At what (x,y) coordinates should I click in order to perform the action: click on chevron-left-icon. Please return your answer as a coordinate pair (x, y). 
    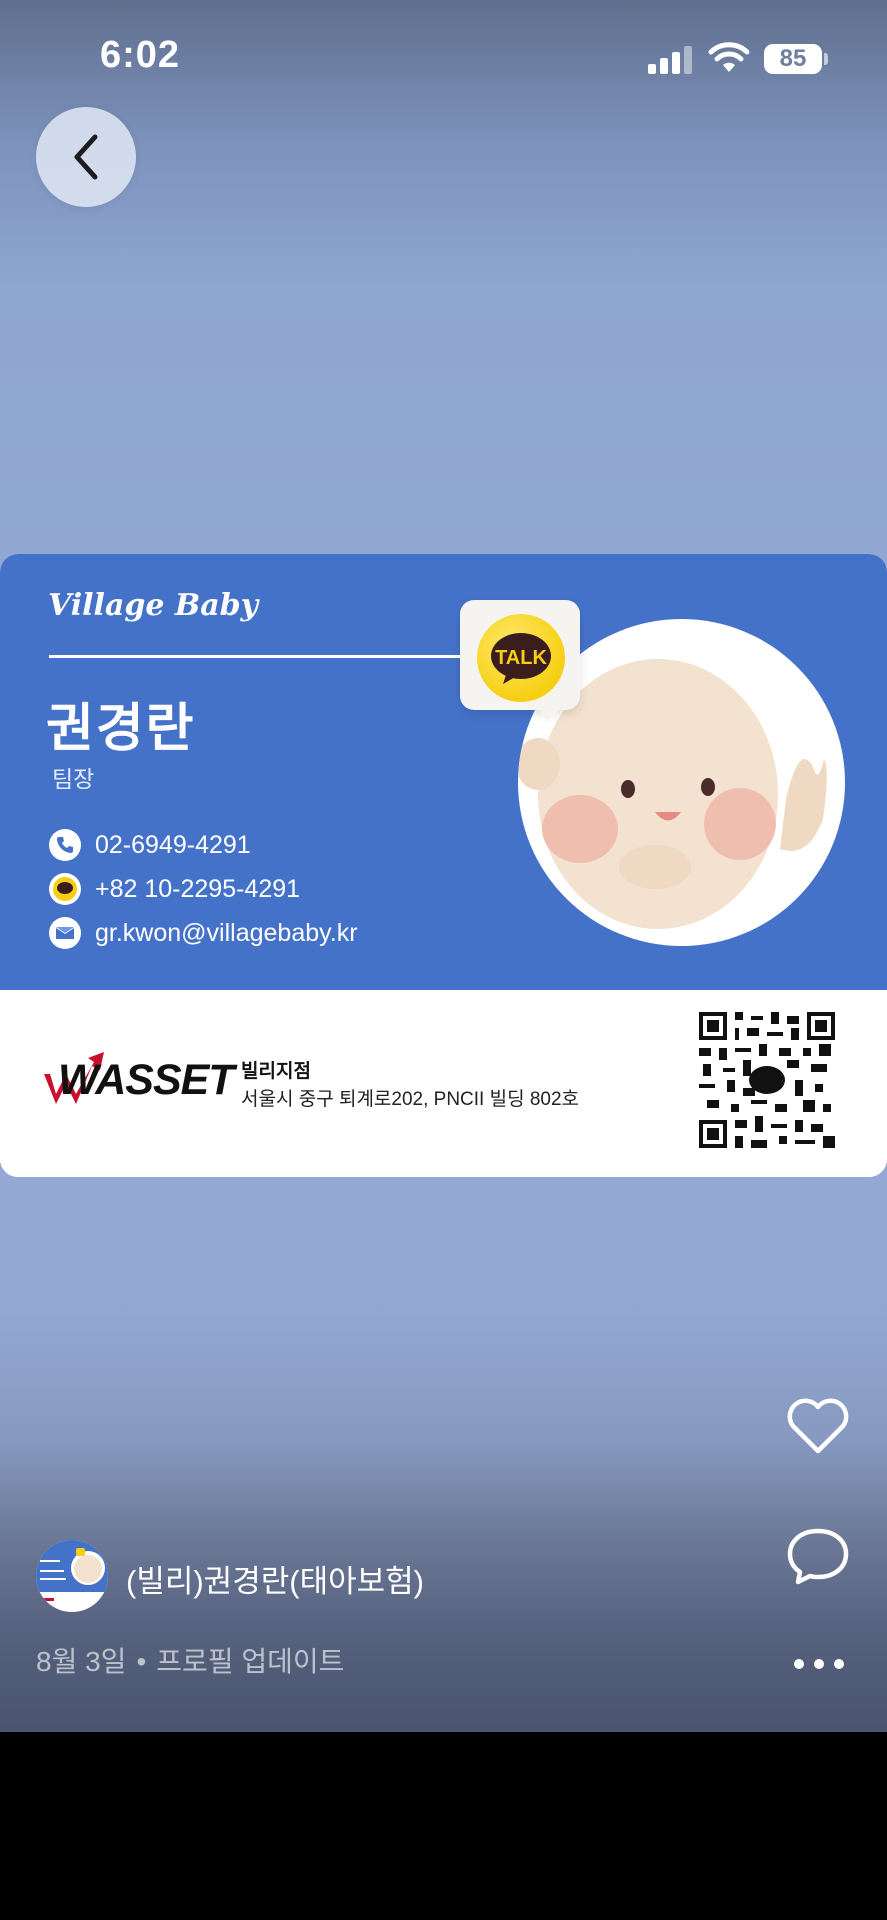
    Looking at the image, I should click on (86, 157).